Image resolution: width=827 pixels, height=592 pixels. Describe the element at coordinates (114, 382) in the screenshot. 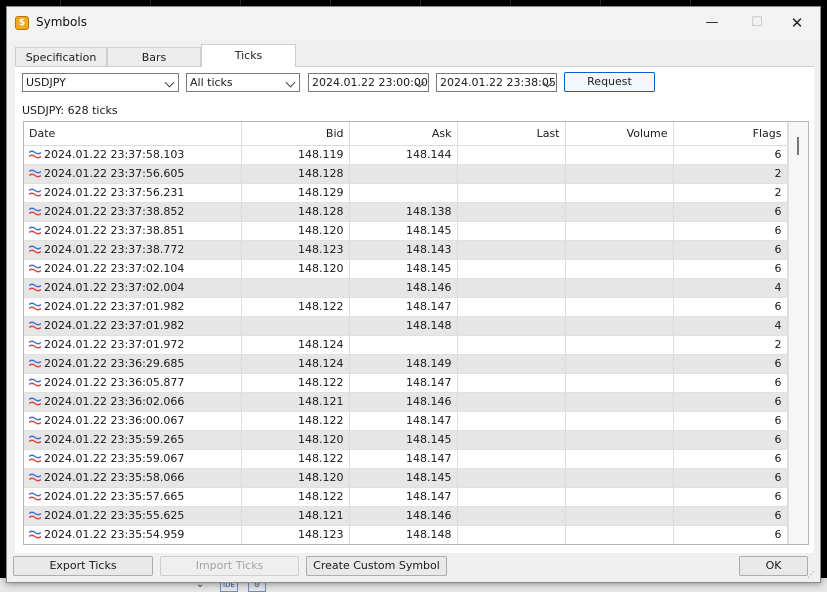

I see `cell-date-text: 2024.01.22 23:36:05.877` at that location.